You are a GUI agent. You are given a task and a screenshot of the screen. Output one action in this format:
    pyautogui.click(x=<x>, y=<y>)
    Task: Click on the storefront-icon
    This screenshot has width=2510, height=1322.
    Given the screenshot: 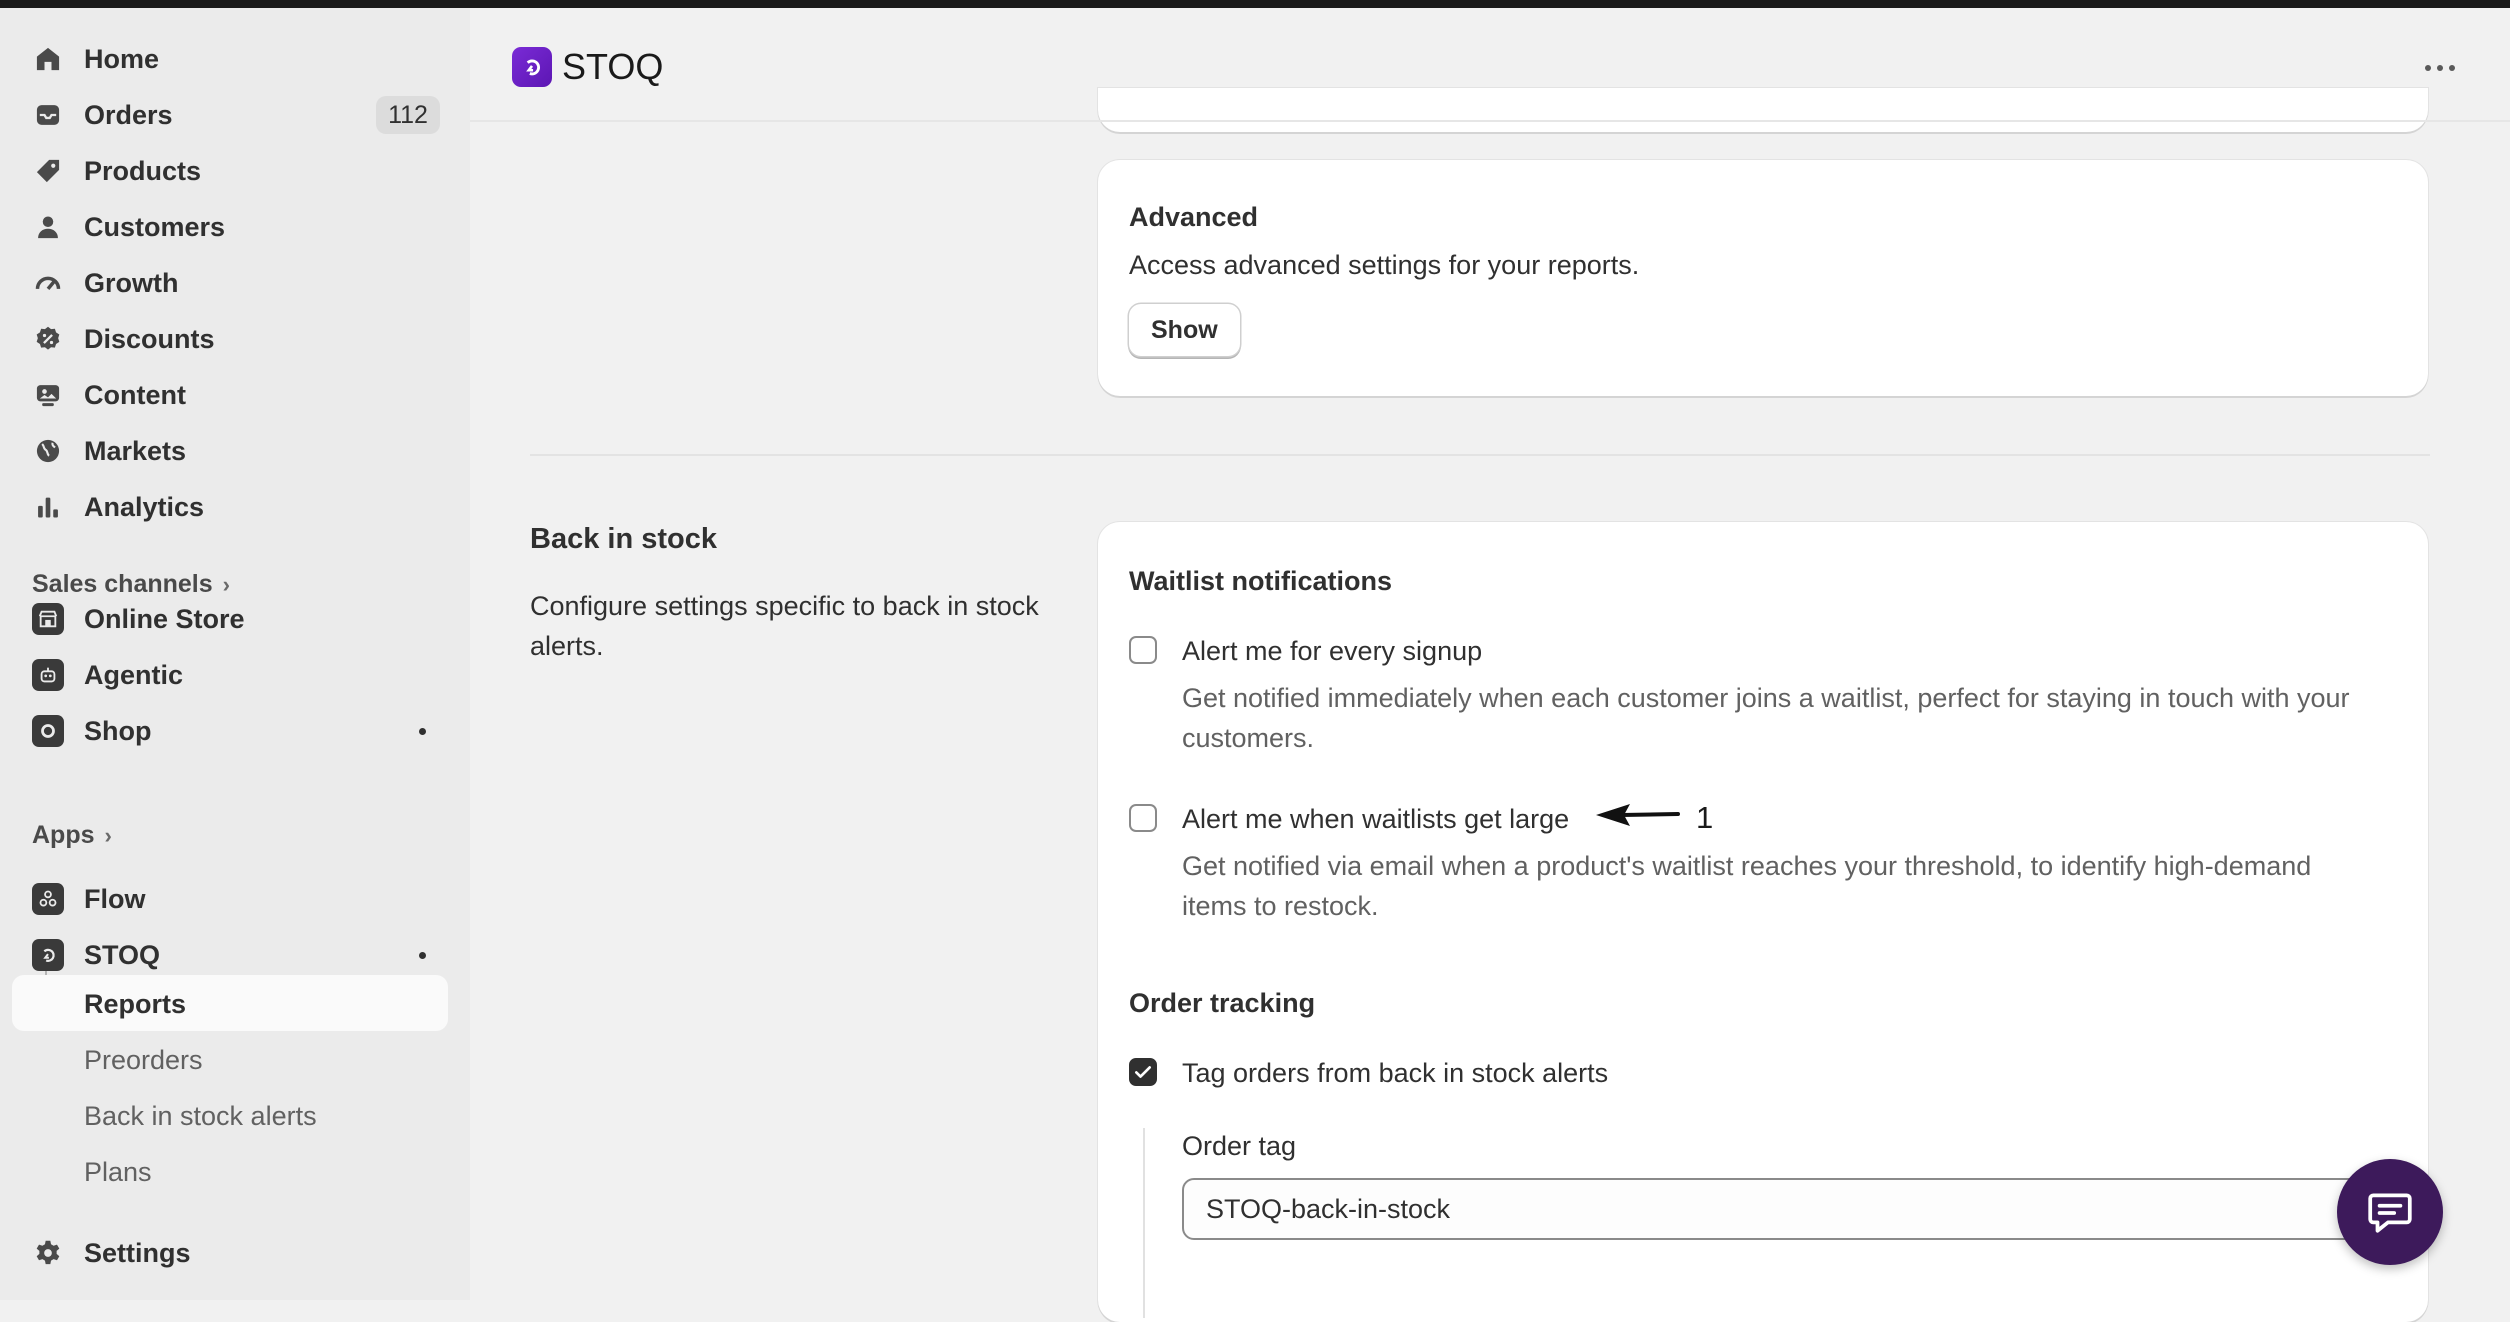 What is the action you would take?
    pyautogui.click(x=48, y=619)
    